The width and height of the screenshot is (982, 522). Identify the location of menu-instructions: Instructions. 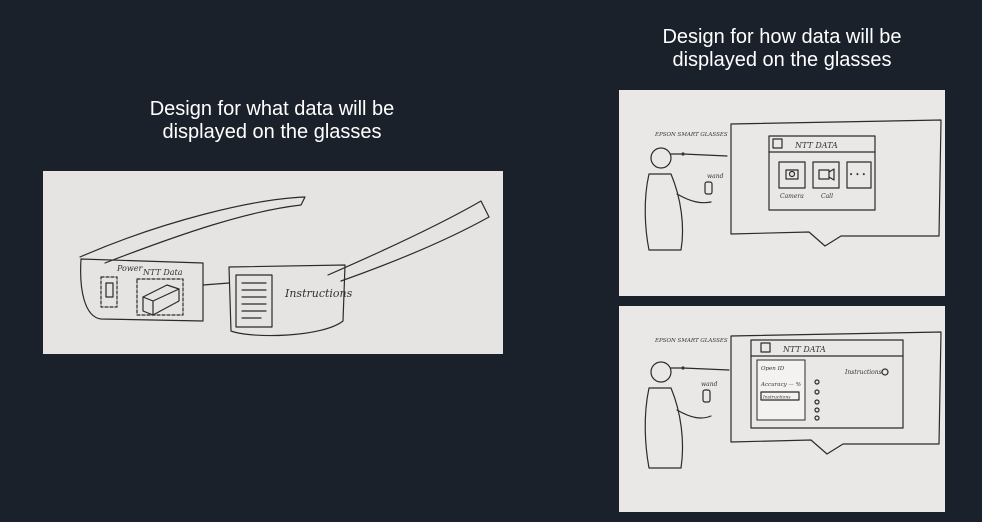
(776, 398).